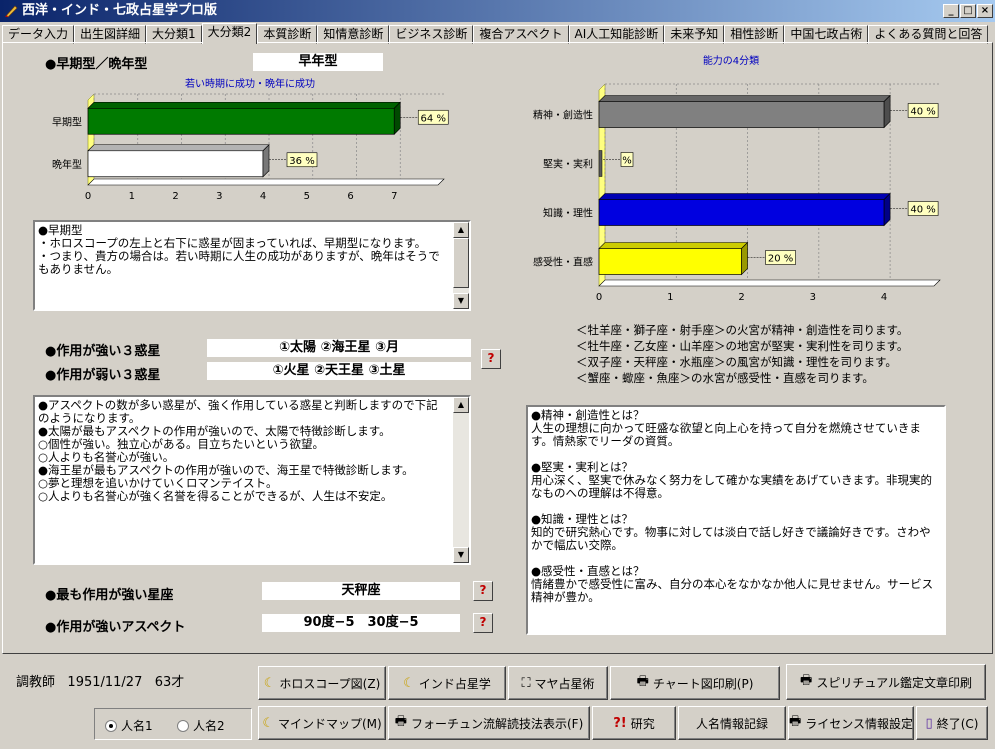 Image resolution: width=995 pixels, height=749 pixels. I want to click on person-name: 調教師, so click(36, 682).